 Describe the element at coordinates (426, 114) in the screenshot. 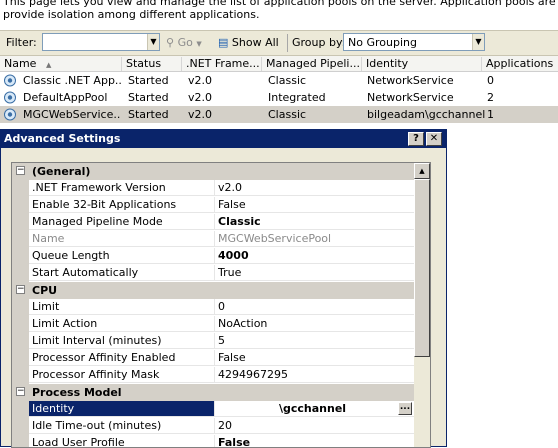

I see `pool-identity: bilgeadam\gcchannel` at that location.